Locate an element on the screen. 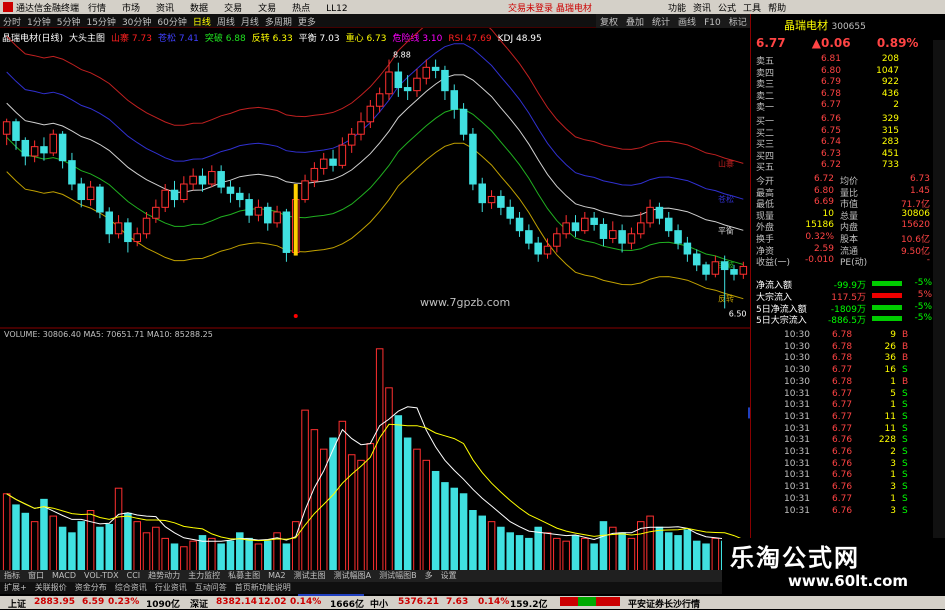  indicator-tab: MA2 is located at coordinates (276, 575).